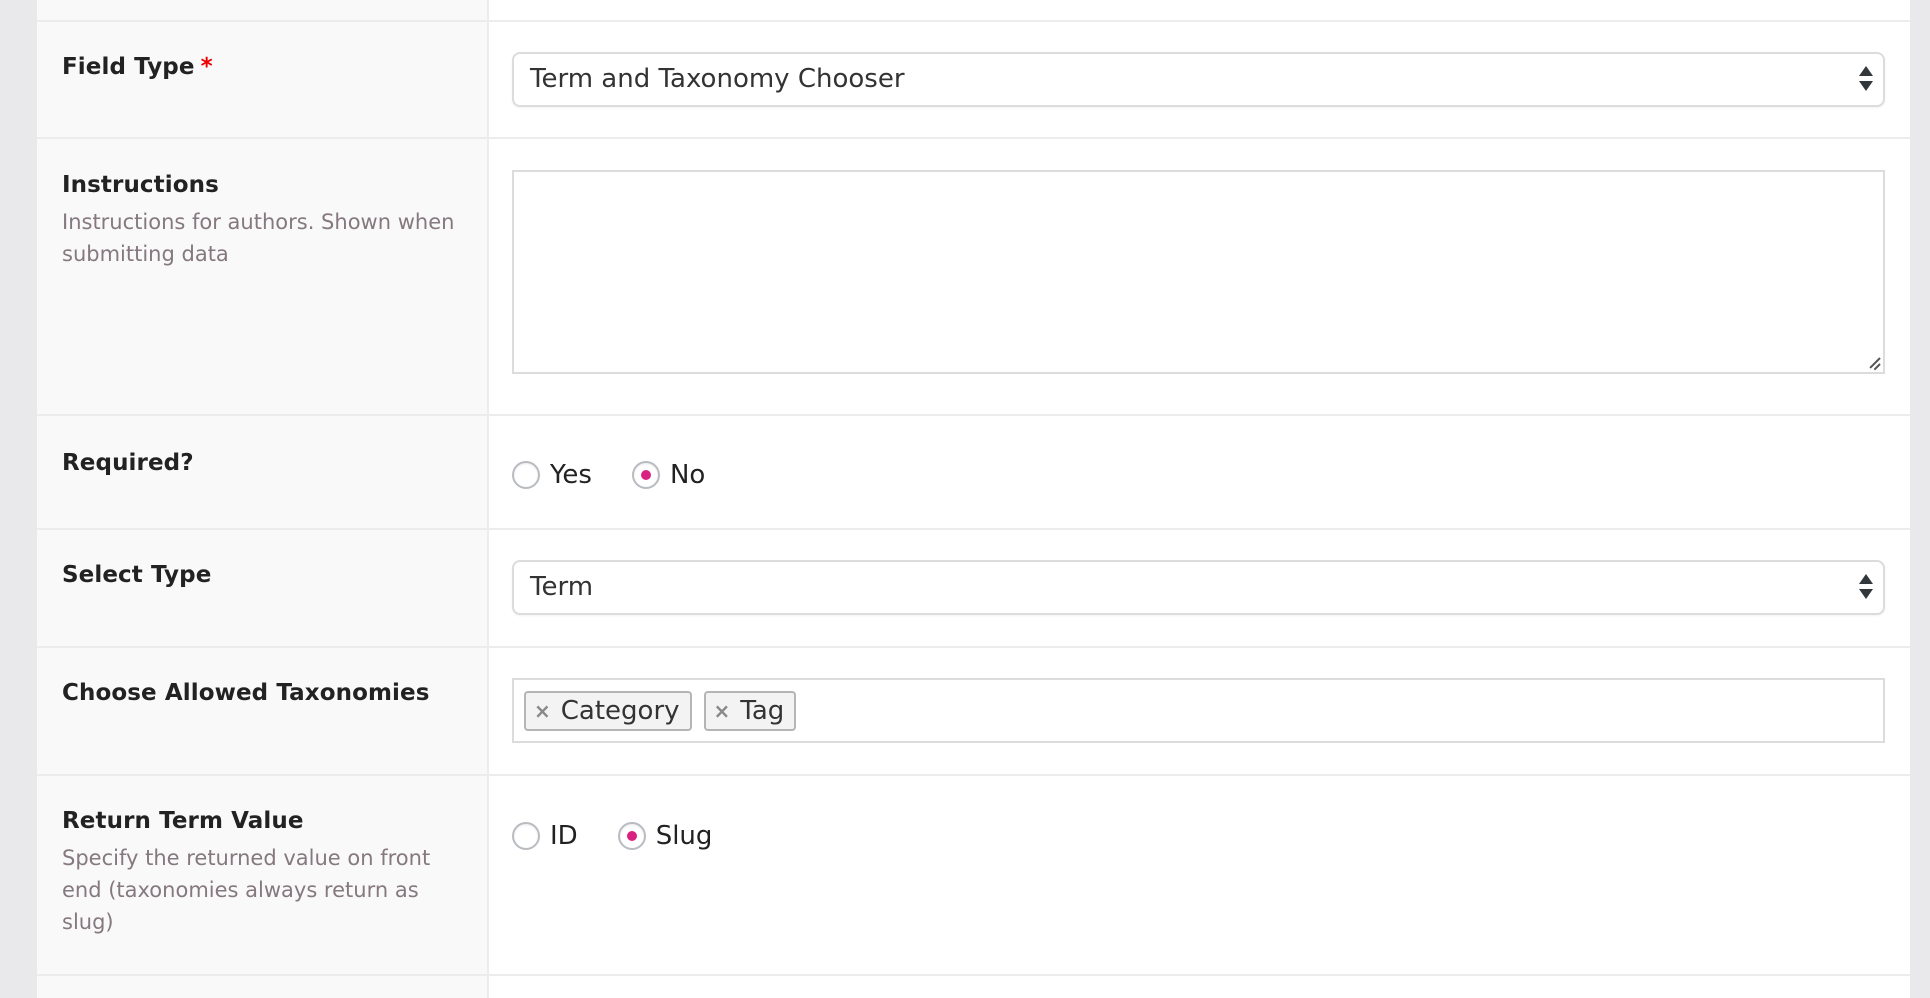  What do you see at coordinates (687, 475) in the screenshot?
I see `required-no-label: No` at bounding box center [687, 475].